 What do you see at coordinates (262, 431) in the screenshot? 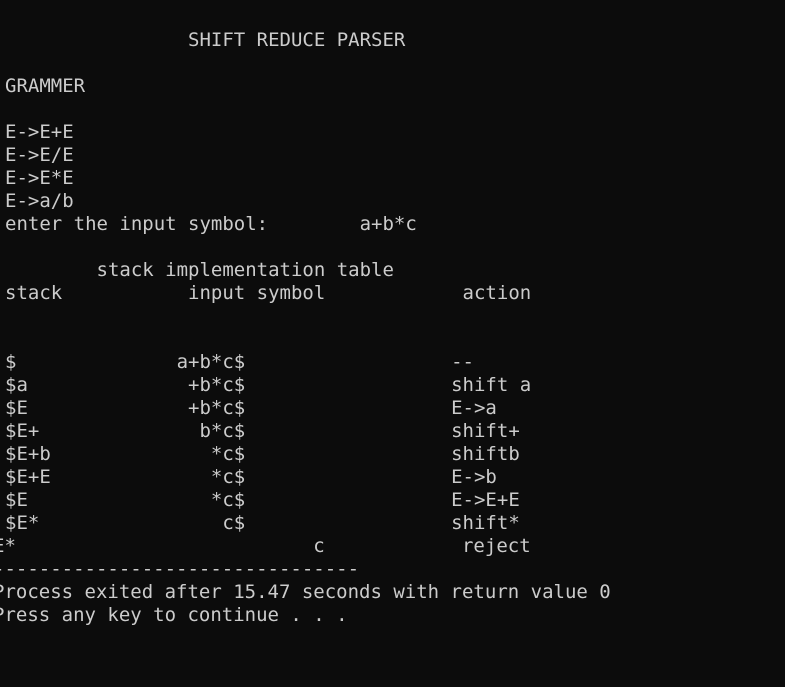
I see `table-row: $E+ b*c$ shift+` at bounding box center [262, 431].